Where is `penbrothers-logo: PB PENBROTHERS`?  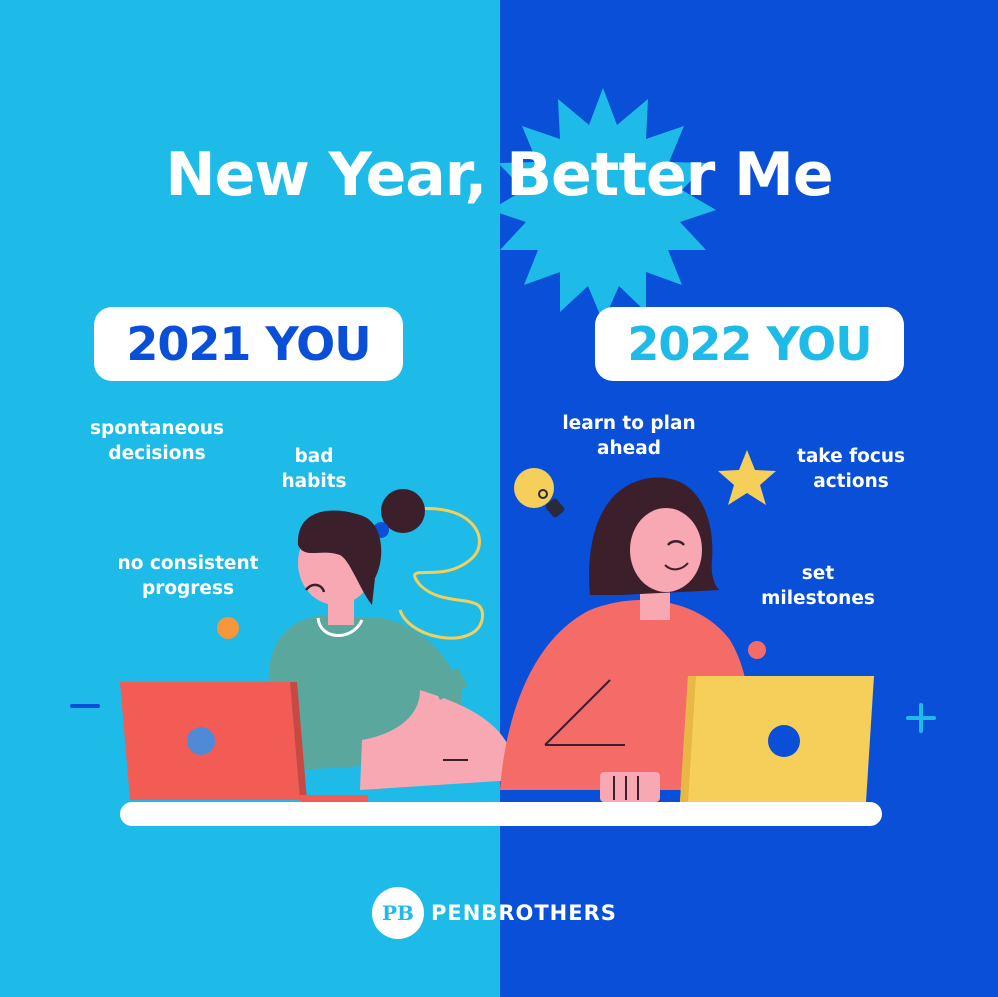 penbrothers-logo: PB PENBROTHERS is located at coordinates (494, 913).